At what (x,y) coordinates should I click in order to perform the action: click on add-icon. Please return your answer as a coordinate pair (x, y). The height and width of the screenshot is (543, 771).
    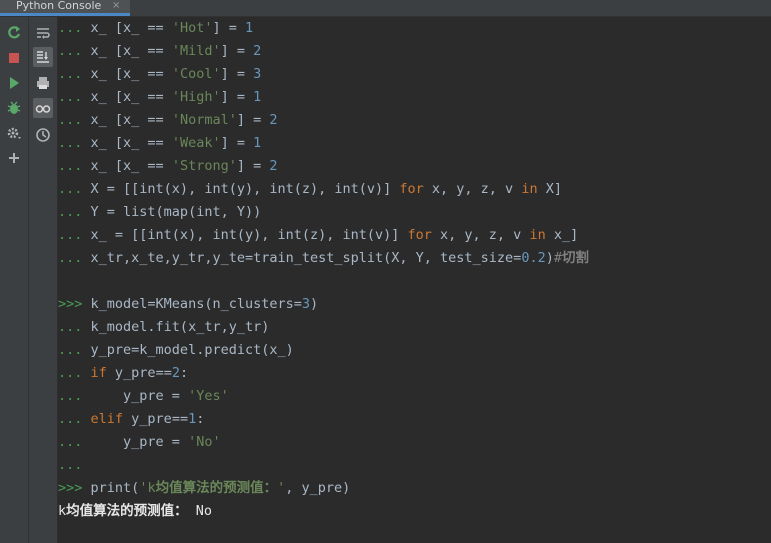
    Looking at the image, I should click on (14, 158).